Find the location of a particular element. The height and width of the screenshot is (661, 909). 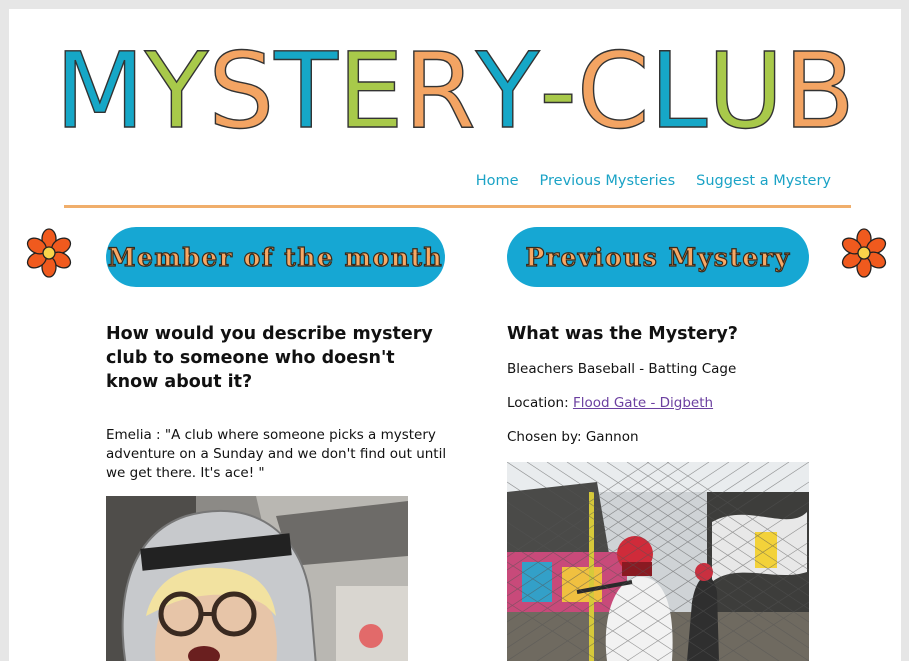

logo-letter: M is located at coordinates (99, 91).